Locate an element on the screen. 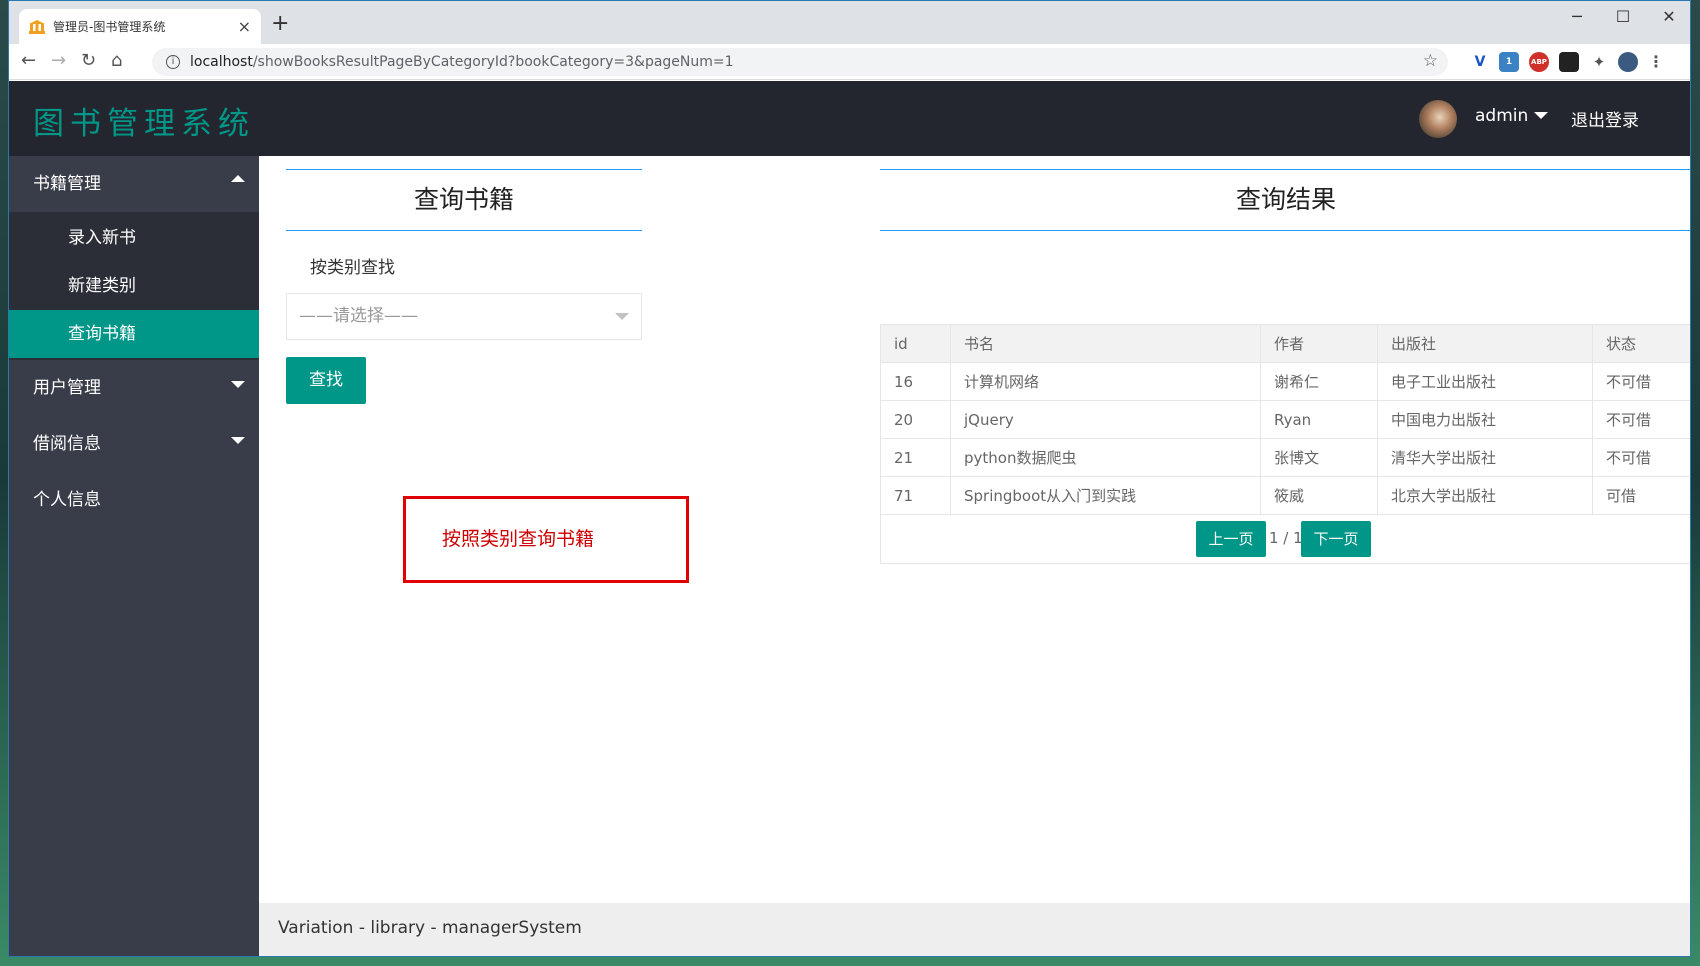 This screenshot has width=1700, height=966. tab-strip: 管理员-图书管理系统 × + ─ ☐ ✕ is located at coordinates (849, 22).